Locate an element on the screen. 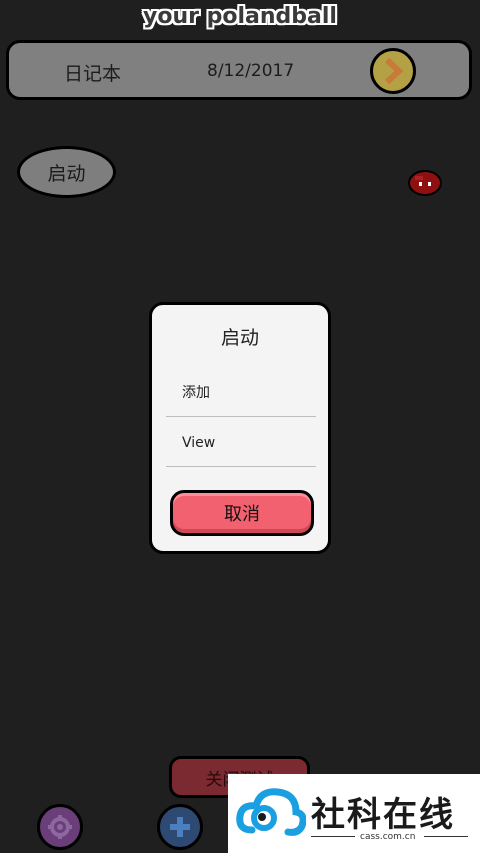 Image resolution: width=480 pixels, height=853 pixels. start-dialog: 启动 添加 View 取消 is located at coordinates (240, 428).